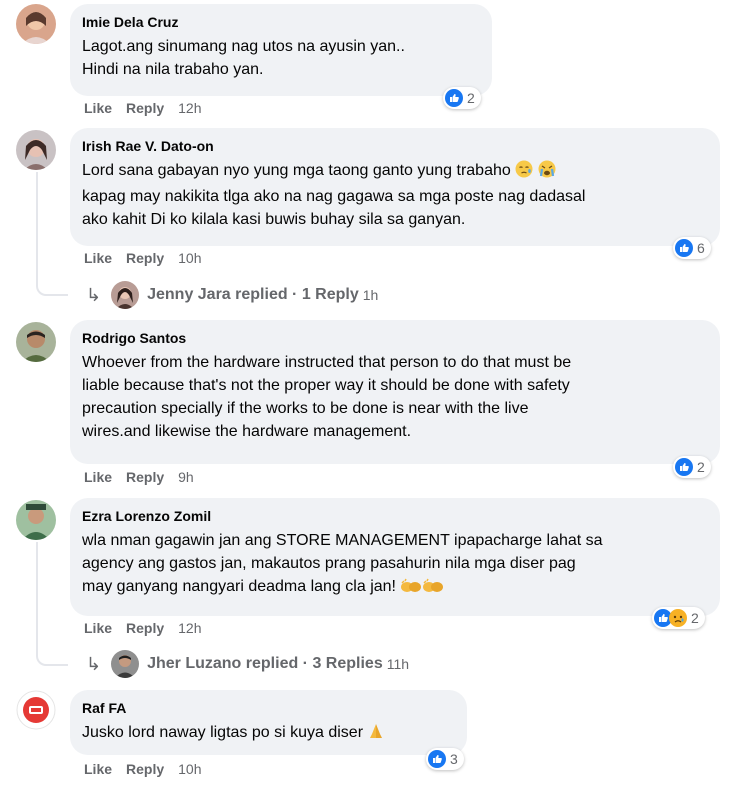 The width and height of the screenshot is (750, 787). What do you see at coordinates (395, 146) in the screenshot?
I see `comment-author: Irish Rae V. Dato-on` at bounding box center [395, 146].